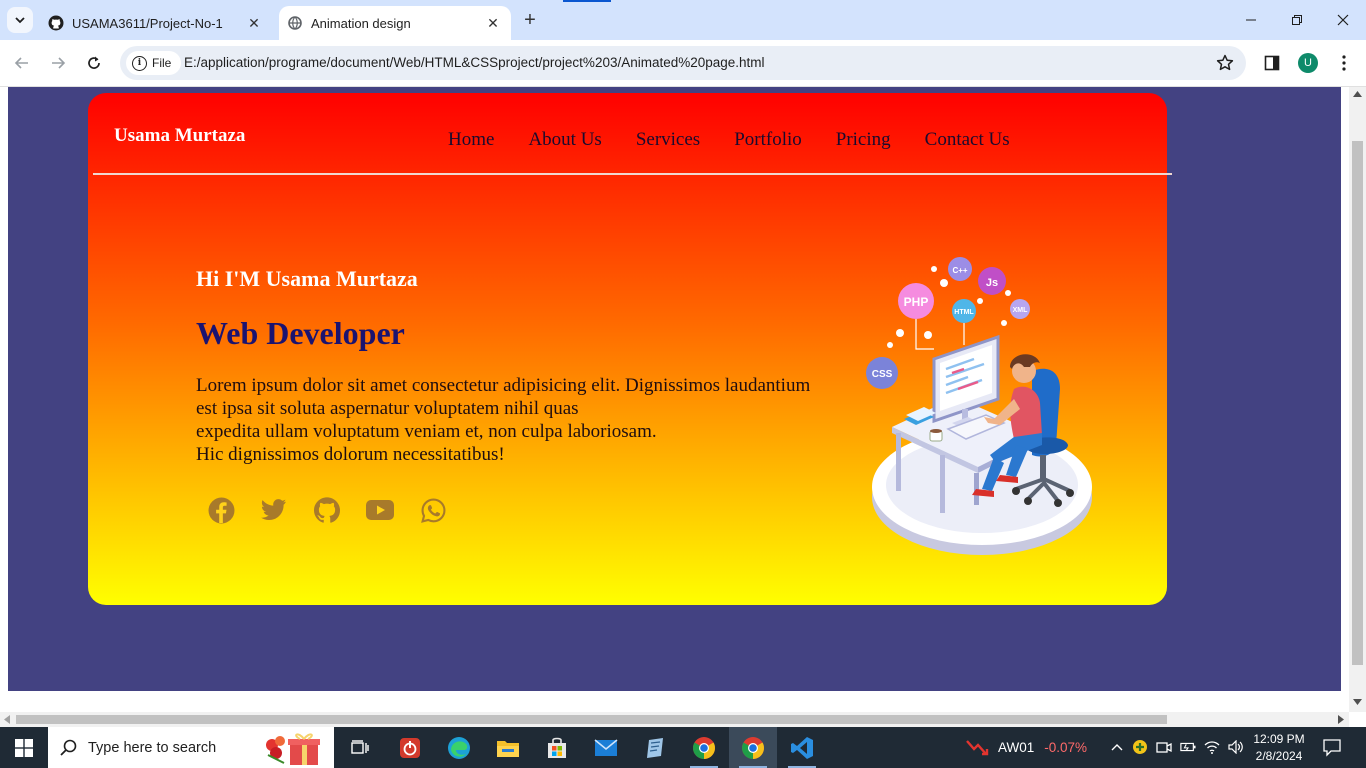  What do you see at coordinates (606, 747) in the screenshot?
I see `taskbar-app-mail` at bounding box center [606, 747].